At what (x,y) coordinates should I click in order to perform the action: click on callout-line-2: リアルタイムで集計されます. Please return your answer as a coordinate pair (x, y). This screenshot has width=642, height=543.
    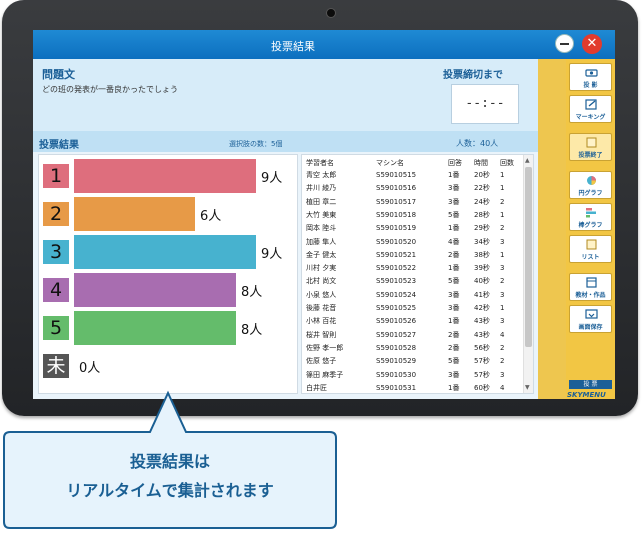
    Looking at the image, I should click on (170, 490).